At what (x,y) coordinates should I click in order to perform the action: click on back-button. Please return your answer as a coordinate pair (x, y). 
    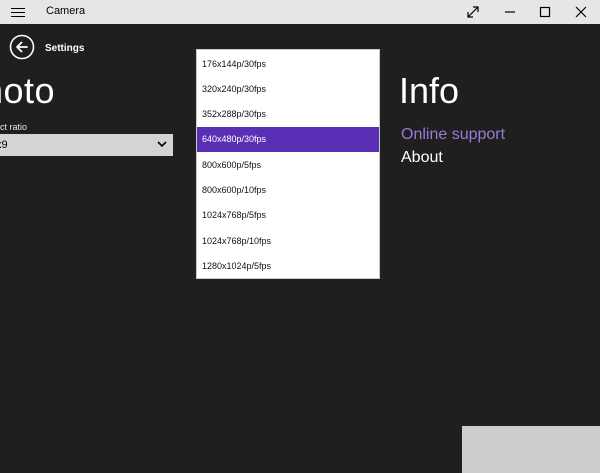
    Looking at the image, I should click on (22, 47).